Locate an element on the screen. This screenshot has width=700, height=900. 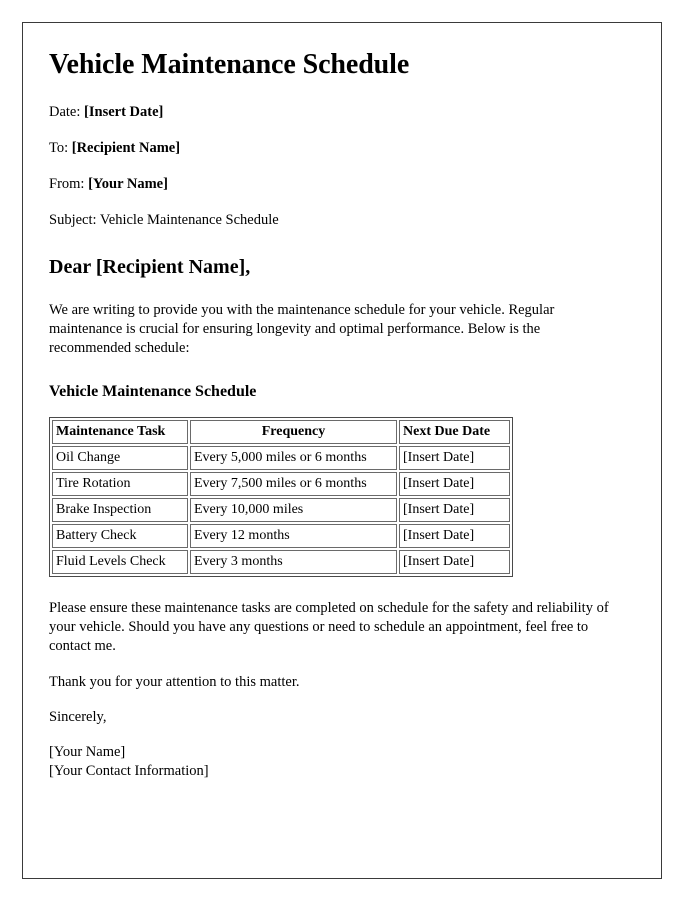
cell-task: Tire Rotation is located at coordinates (120, 484).